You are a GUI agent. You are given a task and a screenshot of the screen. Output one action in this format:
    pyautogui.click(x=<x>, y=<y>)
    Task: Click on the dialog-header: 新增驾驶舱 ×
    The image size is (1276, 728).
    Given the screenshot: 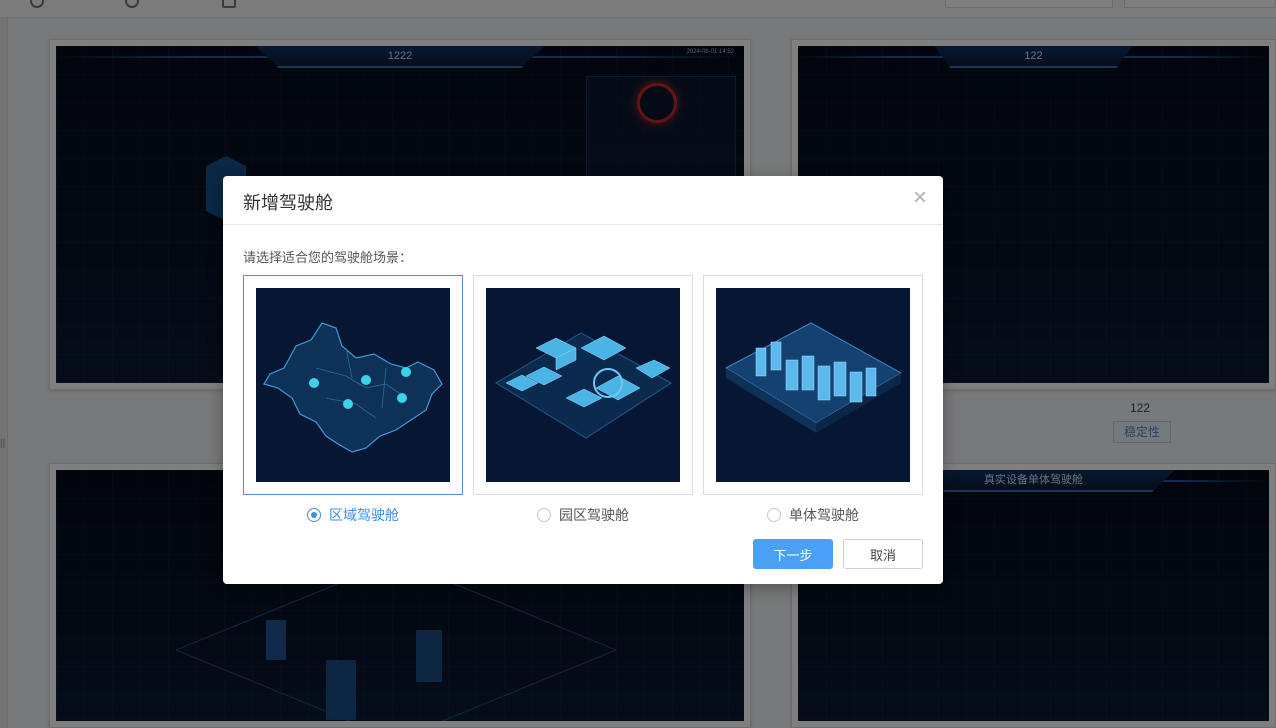 What is the action you would take?
    pyautogui.click(x=583, y=200)
    